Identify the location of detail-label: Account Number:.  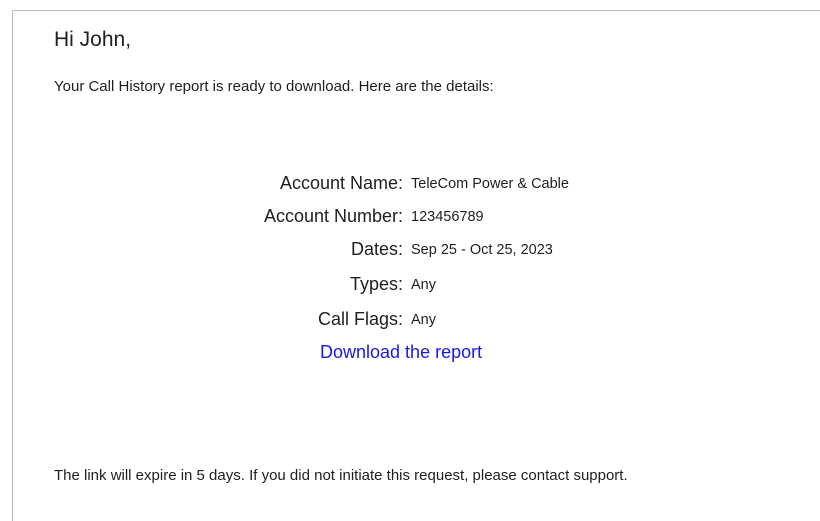
(333, 216).